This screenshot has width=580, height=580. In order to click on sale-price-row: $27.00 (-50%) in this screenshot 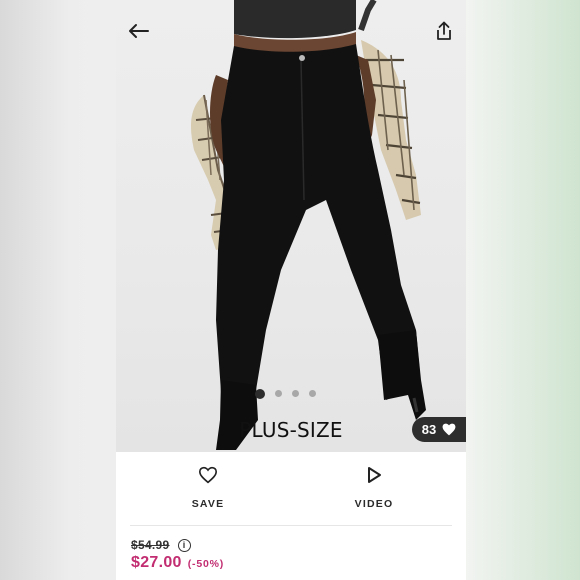, I will do `click(177, 563)`.